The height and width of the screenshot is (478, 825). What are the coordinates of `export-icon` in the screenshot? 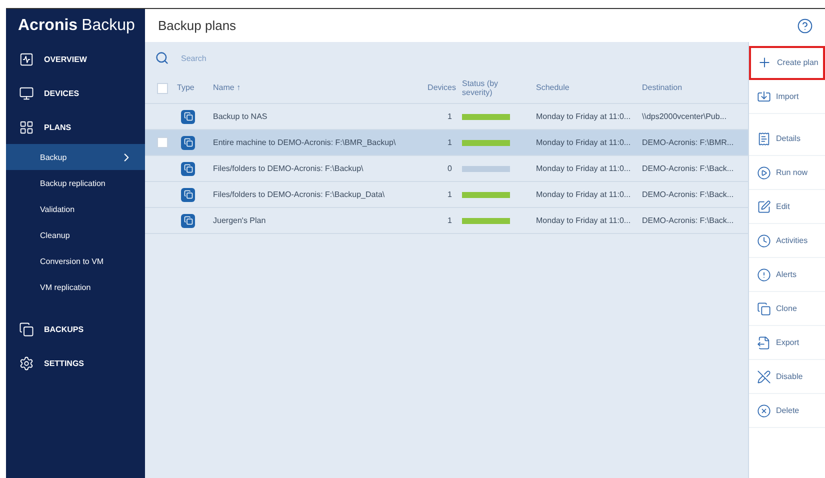 It's located at (764, 343).